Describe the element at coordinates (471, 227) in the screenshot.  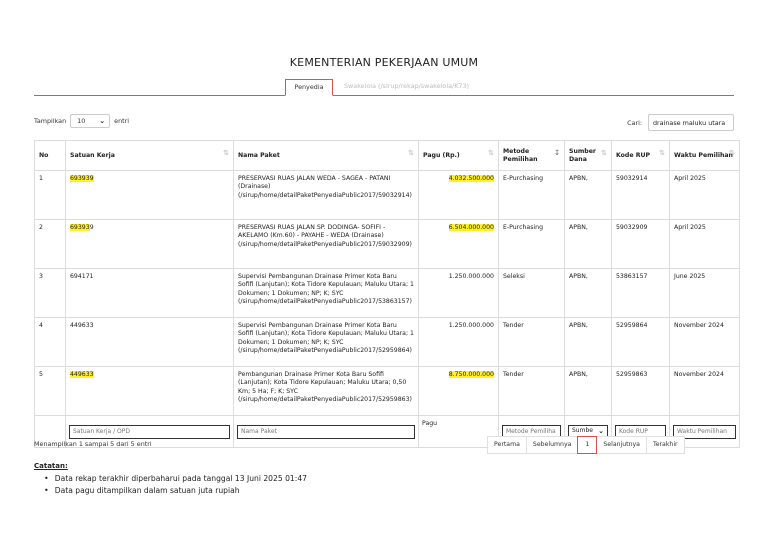
I see `search-highlight: 6.504.000.000` at that location.